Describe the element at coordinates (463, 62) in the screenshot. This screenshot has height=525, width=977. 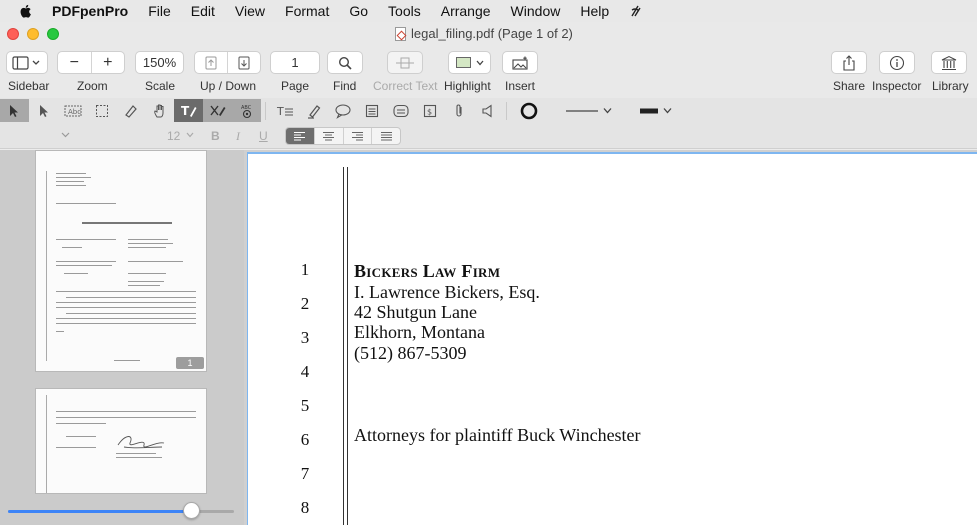
I see `highlight-swatch-icon` at that location.